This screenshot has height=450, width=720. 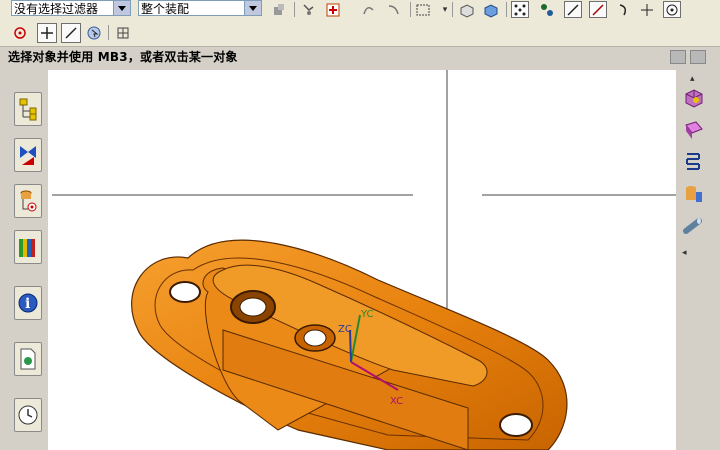 I want to click on info-icon: i, so click(x=28, y=303).